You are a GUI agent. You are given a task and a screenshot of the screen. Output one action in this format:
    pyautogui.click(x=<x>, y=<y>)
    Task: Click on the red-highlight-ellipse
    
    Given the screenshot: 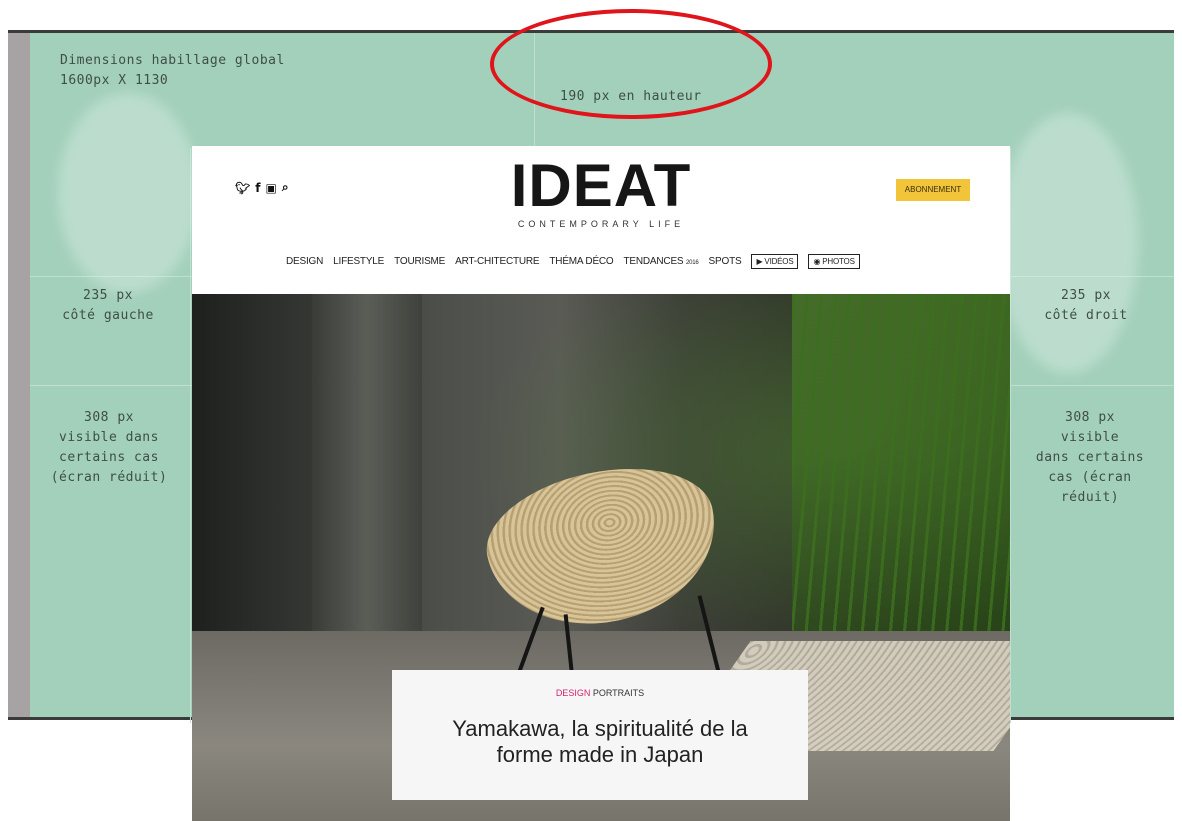 What is the action you would take?
    pyautogui.click(x=631, y=64)
    